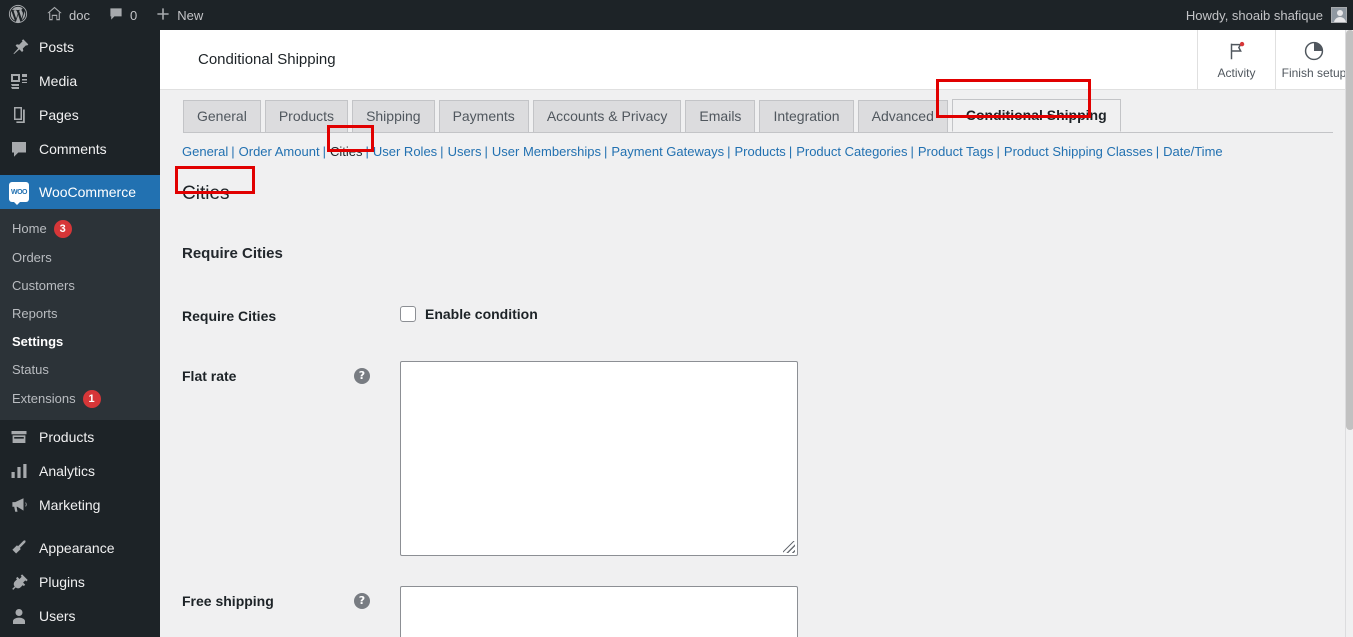 This screenshot has height=637, width=1353. Describe the element at coordinates (19, 505) in the screenshot. I see `megaphone-icon` at that location.